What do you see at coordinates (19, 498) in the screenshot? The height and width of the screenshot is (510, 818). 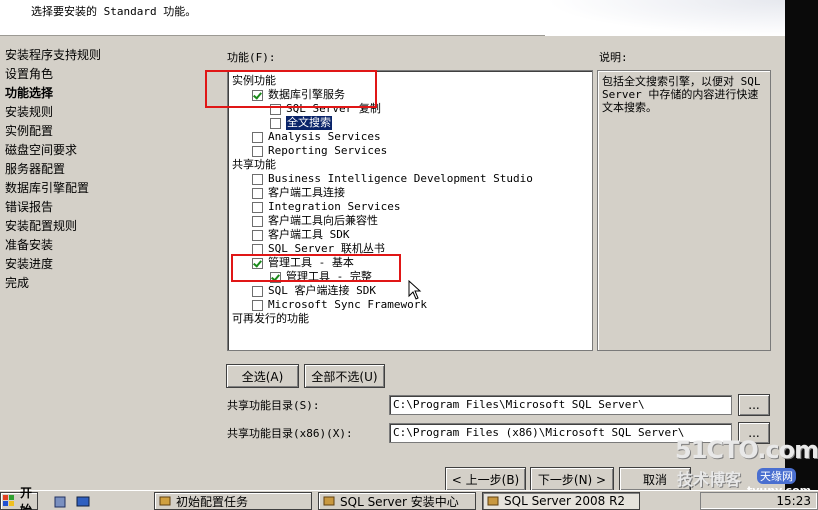 I see `start-button: 开始` at bounding box center [19, 498].